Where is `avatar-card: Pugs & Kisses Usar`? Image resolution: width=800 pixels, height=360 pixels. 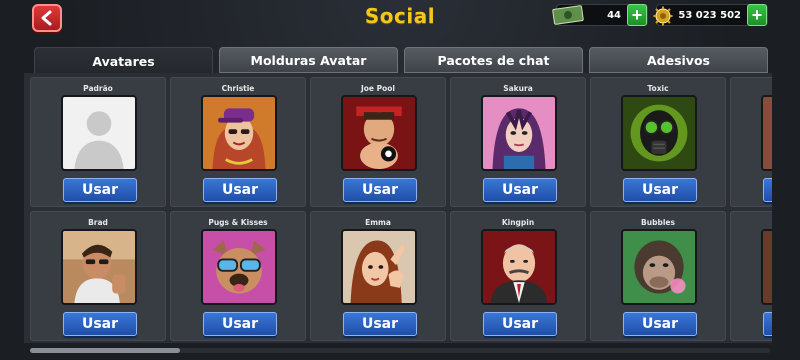
avatar-card: Pugs & Kisses Usar is located at coordinates (238, 276).